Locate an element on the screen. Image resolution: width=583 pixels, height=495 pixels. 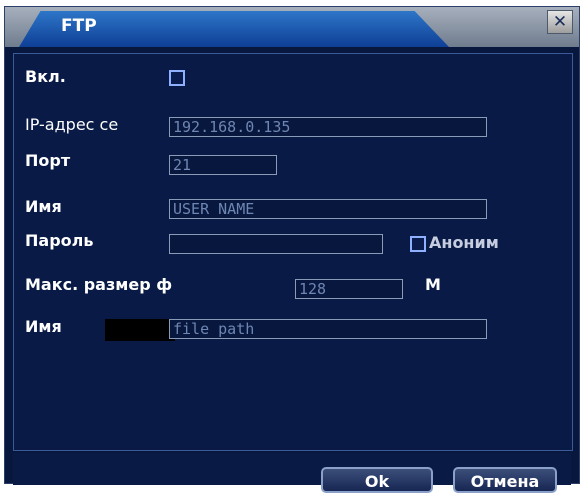
dialog-title: FTP is located at coordinates (79, 26).